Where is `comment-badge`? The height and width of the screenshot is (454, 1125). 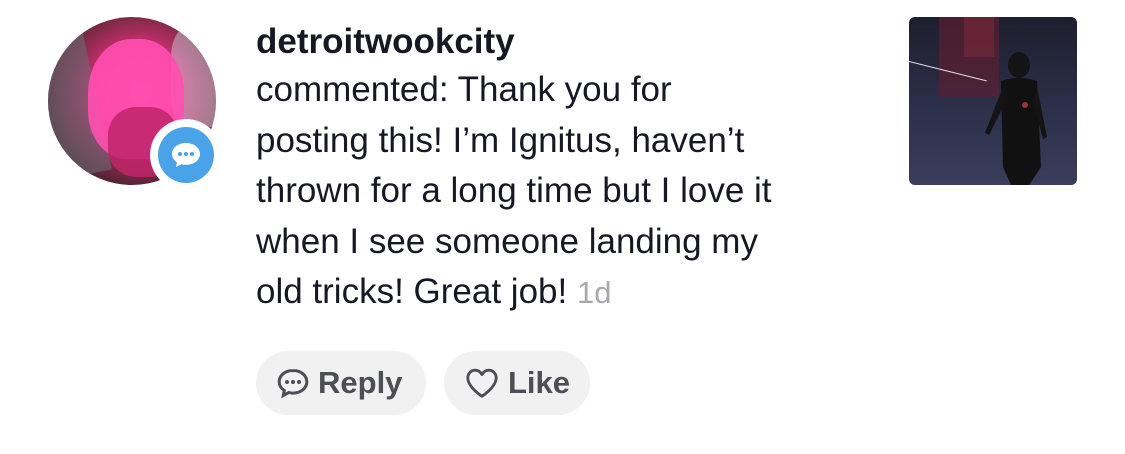
comment-badge is located at coordinates (186, 155).